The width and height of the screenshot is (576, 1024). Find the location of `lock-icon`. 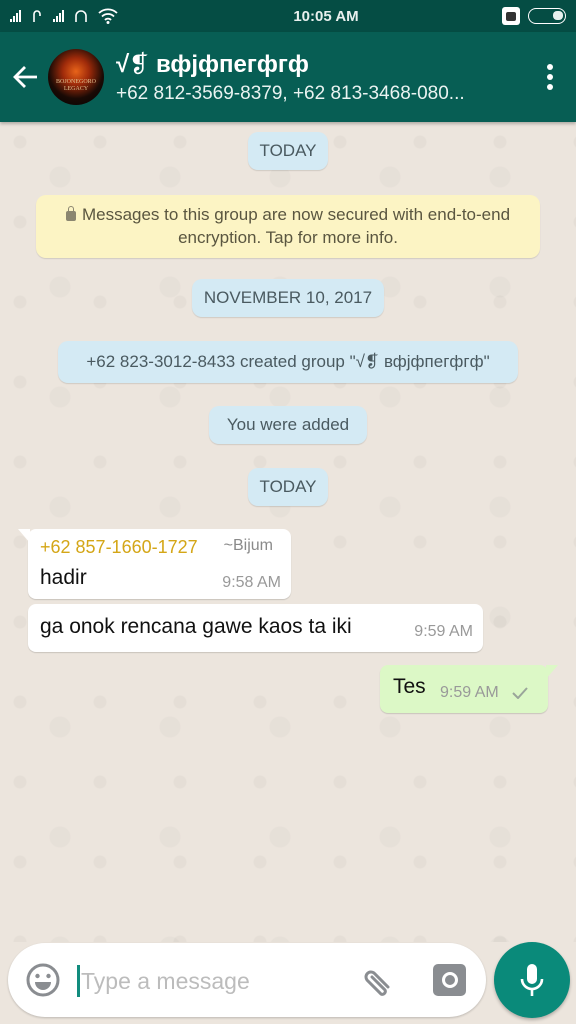

lock-icon is located at coordinates (70, 213).